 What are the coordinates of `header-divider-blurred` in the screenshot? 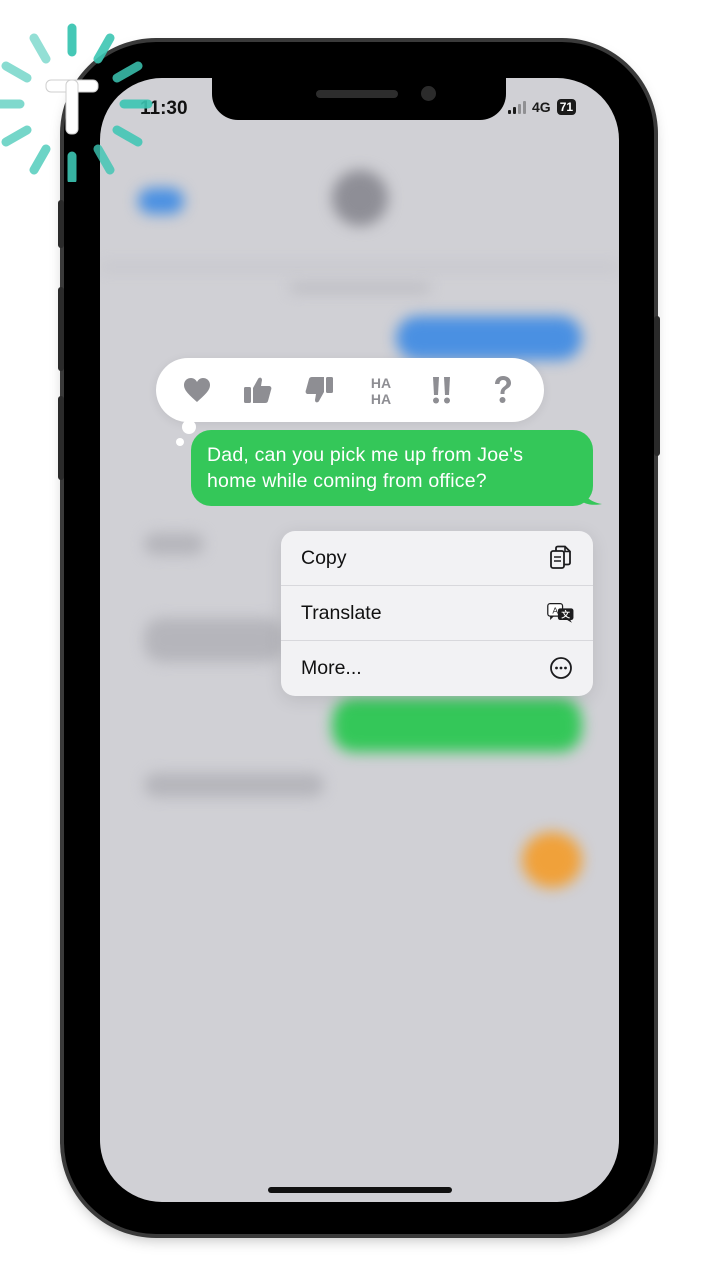 It's located at (359, 267).